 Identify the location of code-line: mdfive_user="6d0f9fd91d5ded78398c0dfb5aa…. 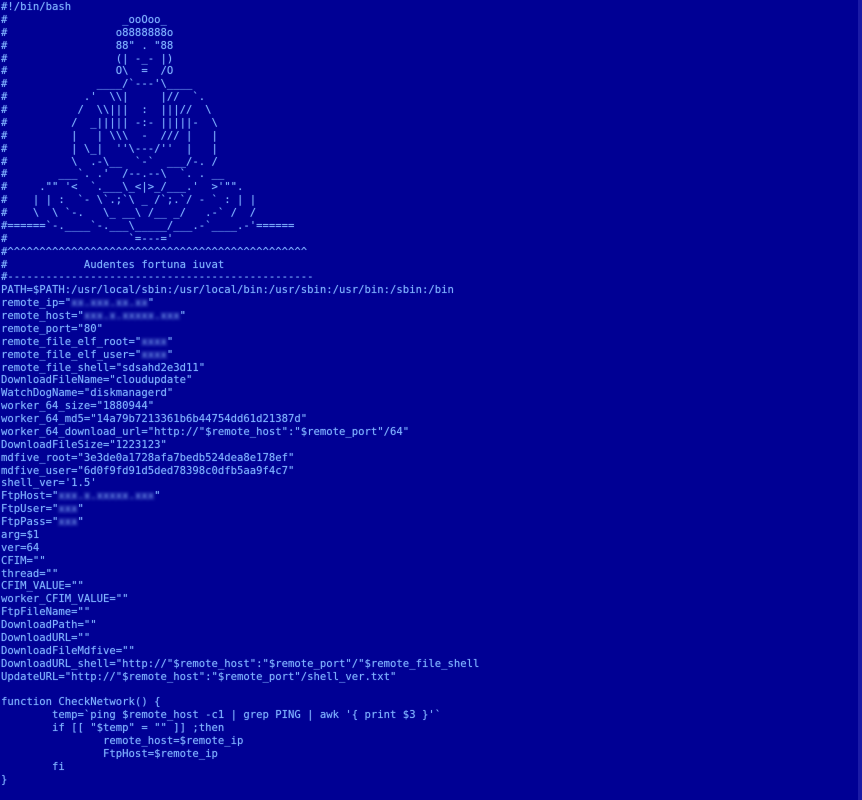
(148, 470).